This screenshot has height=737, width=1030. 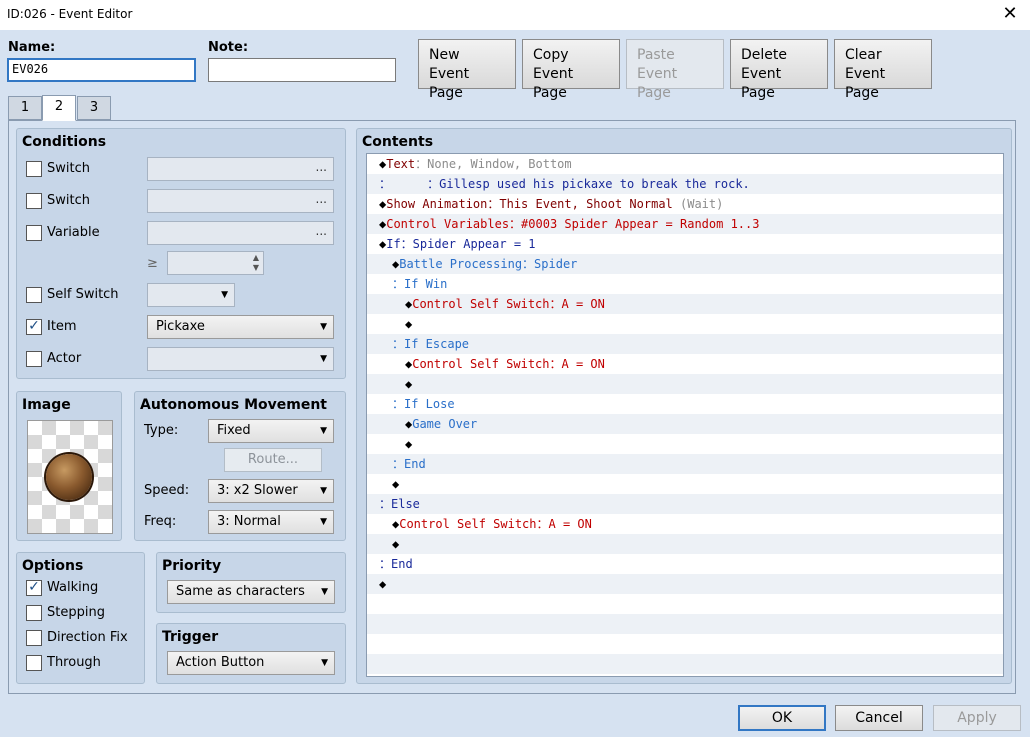 I want to click on self-switch-select: ▼, so click(x=191, y=295).